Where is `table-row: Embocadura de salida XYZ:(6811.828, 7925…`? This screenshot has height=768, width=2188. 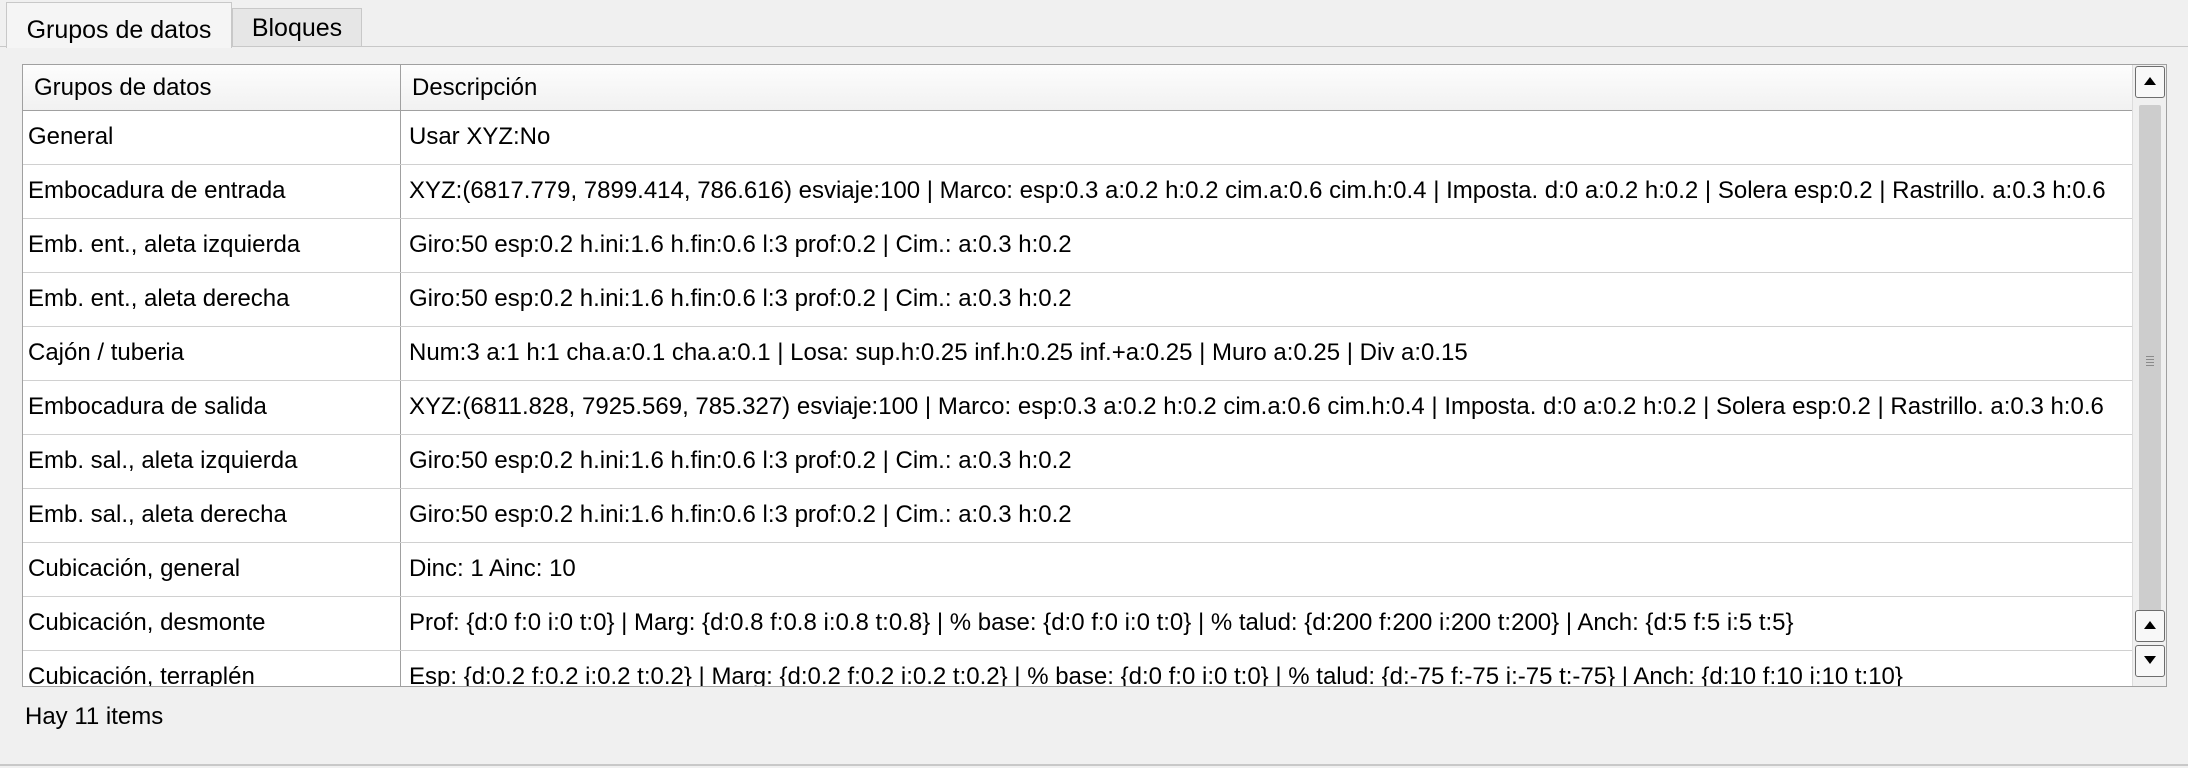 table-row: Embocadura de salida XYZ:(6811.828, 7925… is located at coordinates (1078, 408).